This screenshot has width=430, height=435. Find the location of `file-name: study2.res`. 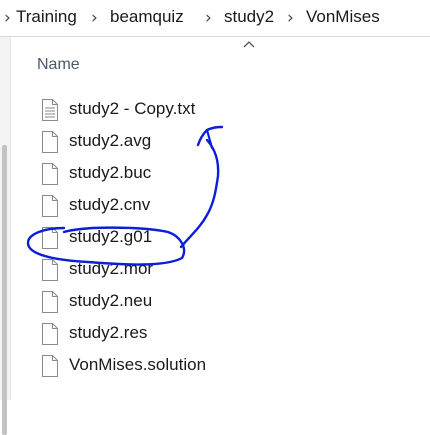

file-name: study2.res is located at coordinates (108, 332).